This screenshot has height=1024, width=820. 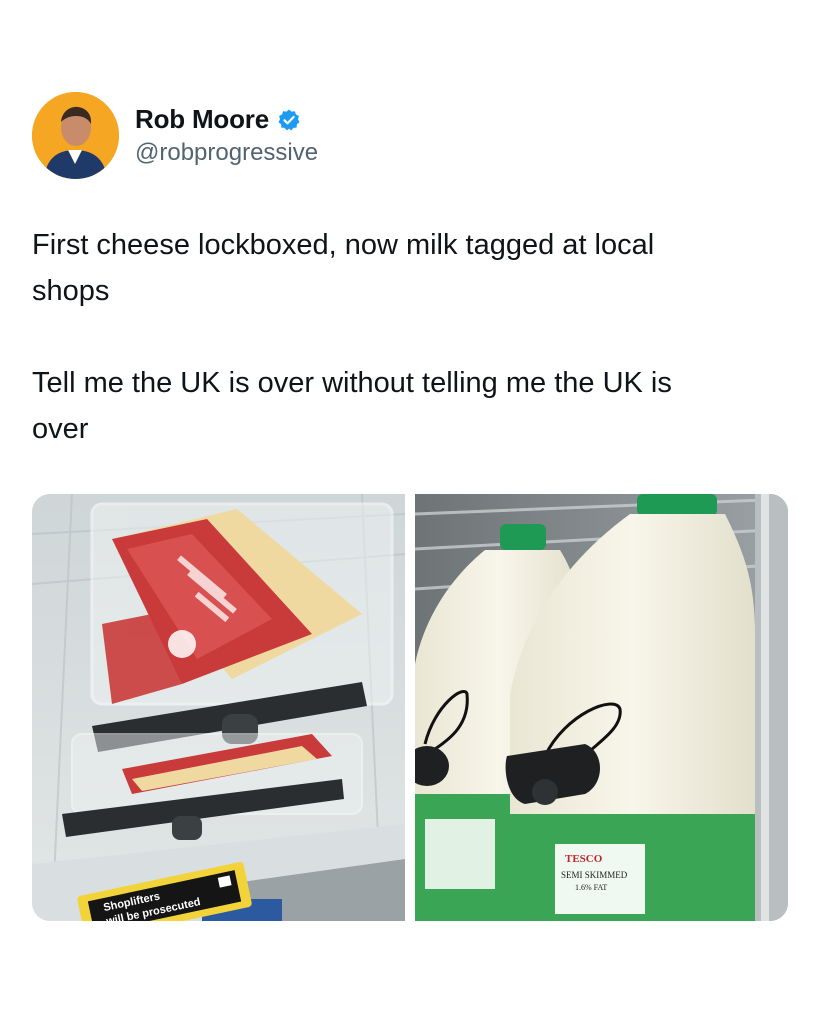 What do you see at coordinates (226, 153) in the screenshot?
I see `user-handle: @robprogressive` at bounding box center [226, 153].